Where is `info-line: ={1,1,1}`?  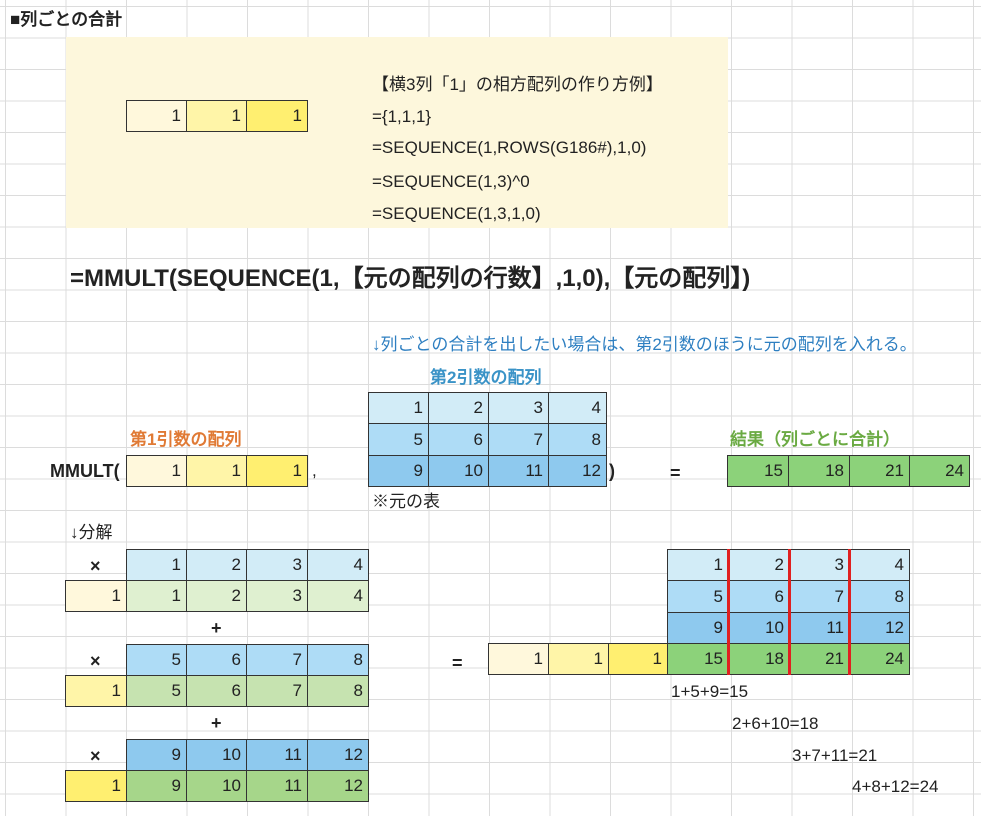 info-line: ={1,1,1} is located at coordinates (402, 116).